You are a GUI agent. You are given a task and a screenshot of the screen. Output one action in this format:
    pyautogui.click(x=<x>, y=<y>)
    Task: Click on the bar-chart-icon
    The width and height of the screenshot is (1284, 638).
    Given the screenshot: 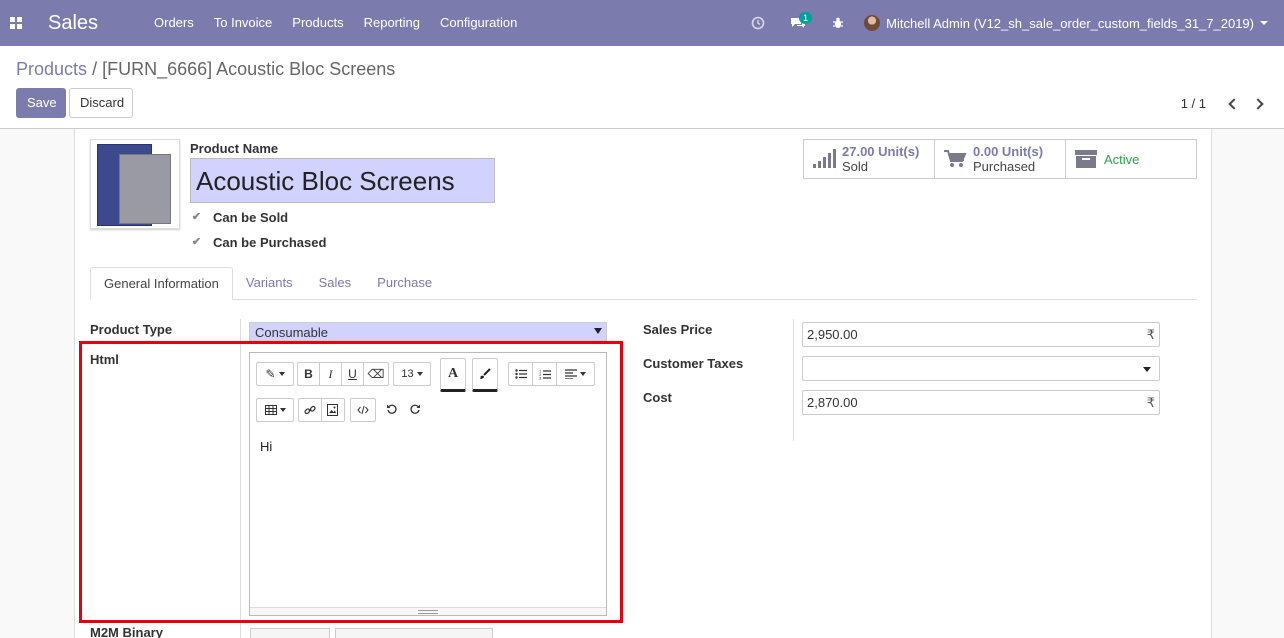 What is the action you would take?
    pyautogui.click(x=824, y=158)
    